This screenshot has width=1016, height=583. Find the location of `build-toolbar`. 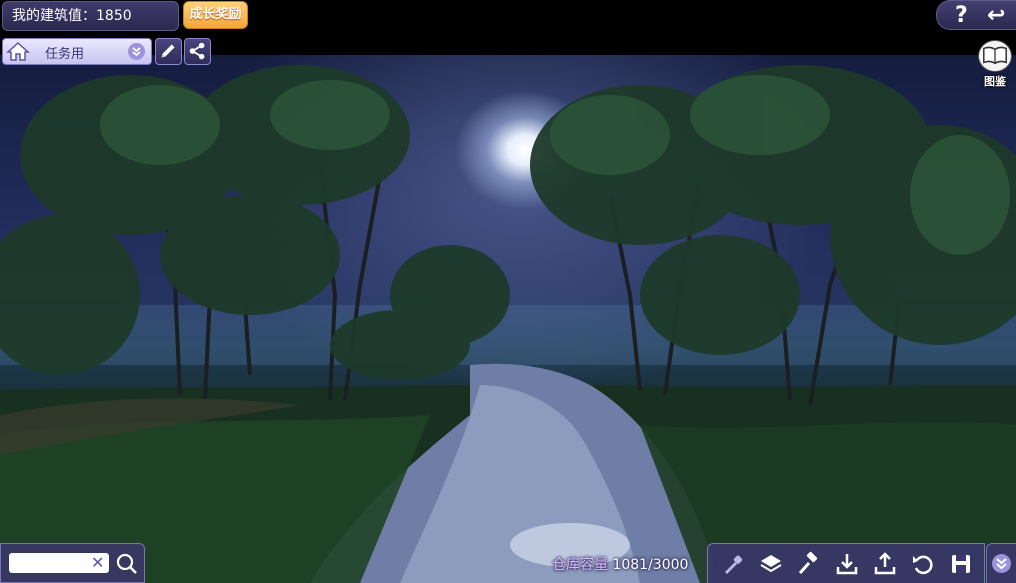

build-toolbar is located at coordinates (846, 563).